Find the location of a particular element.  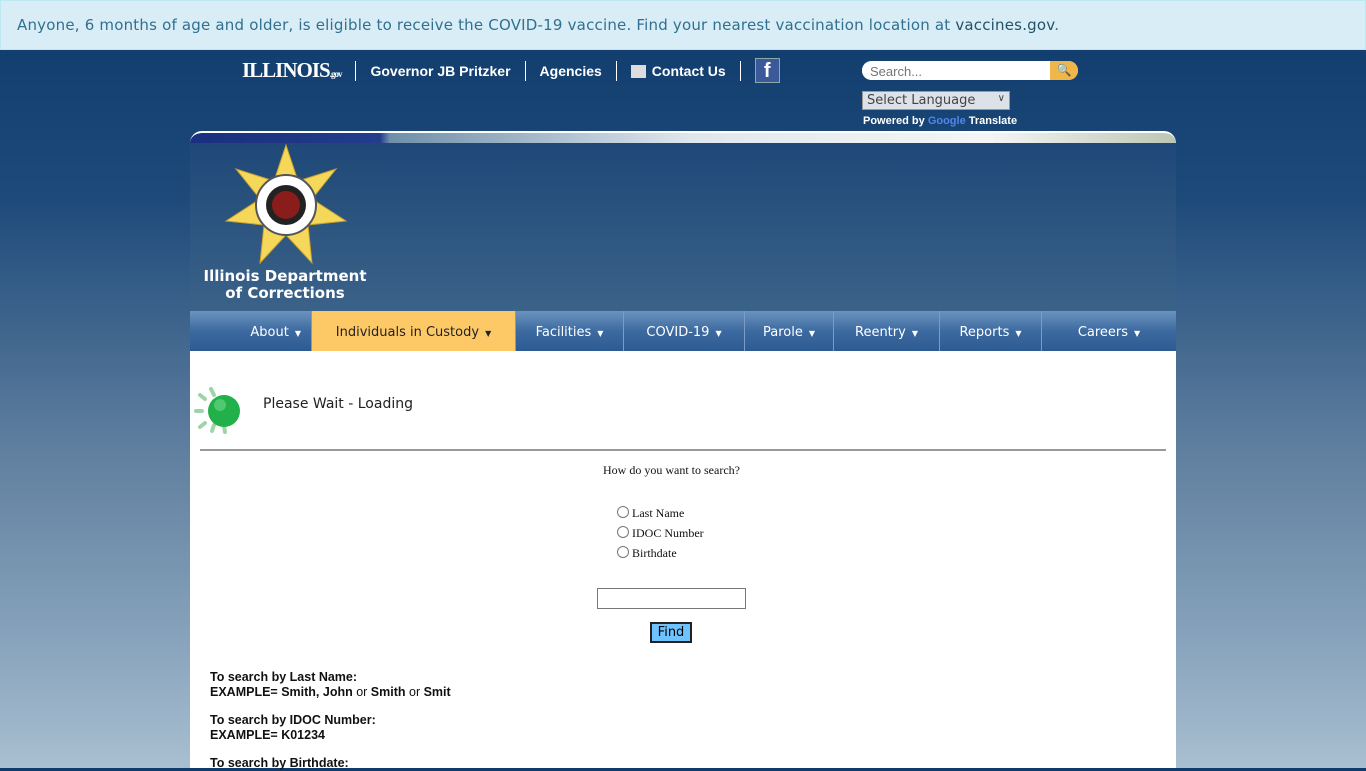

nav-label: Careers is located at coordinates (1103, 332).